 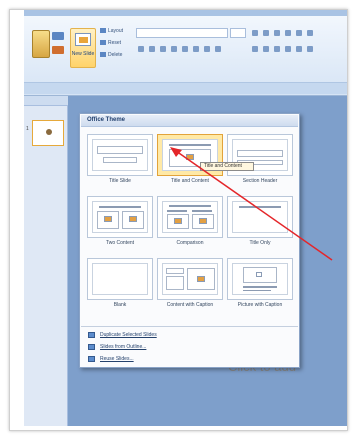 I want to click on arrow-line, so click(x=254, y=205).